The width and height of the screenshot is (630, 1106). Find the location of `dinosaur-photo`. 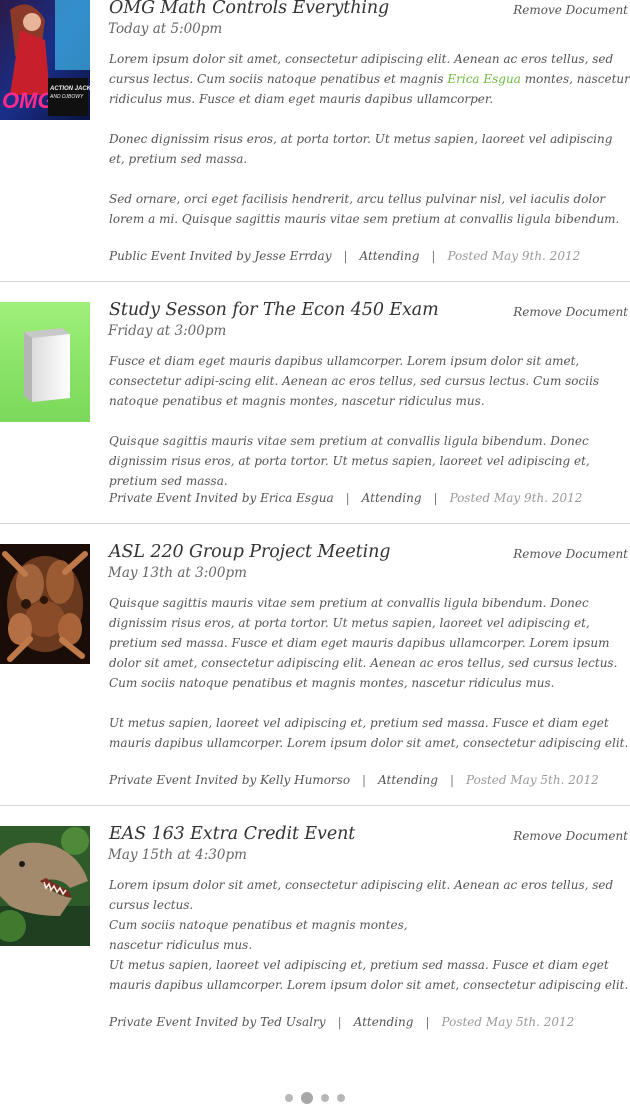

dinosaur-photo is located at coordinates (45, 886).